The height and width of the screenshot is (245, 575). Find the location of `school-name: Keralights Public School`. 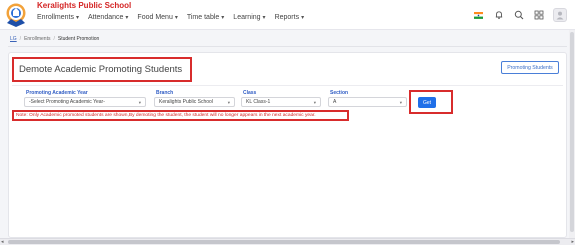

school-name: Keralights Public School is located at coordinates (84, 5).